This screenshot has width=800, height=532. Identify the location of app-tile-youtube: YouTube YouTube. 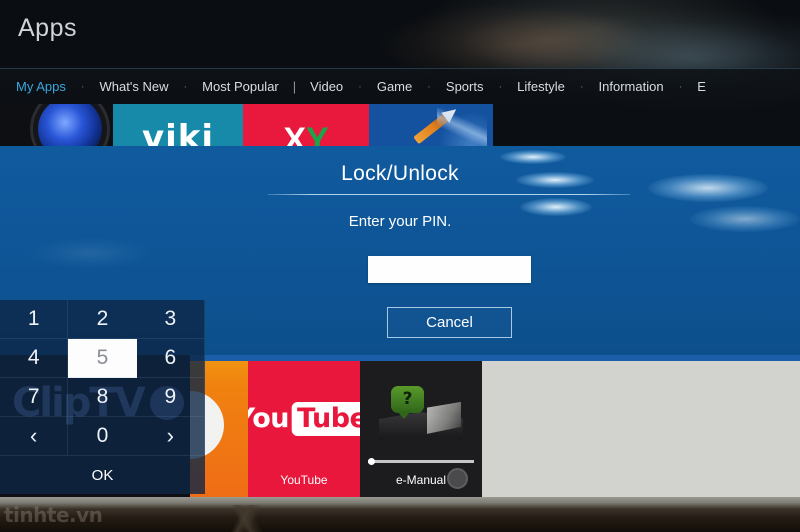
(304, 424).